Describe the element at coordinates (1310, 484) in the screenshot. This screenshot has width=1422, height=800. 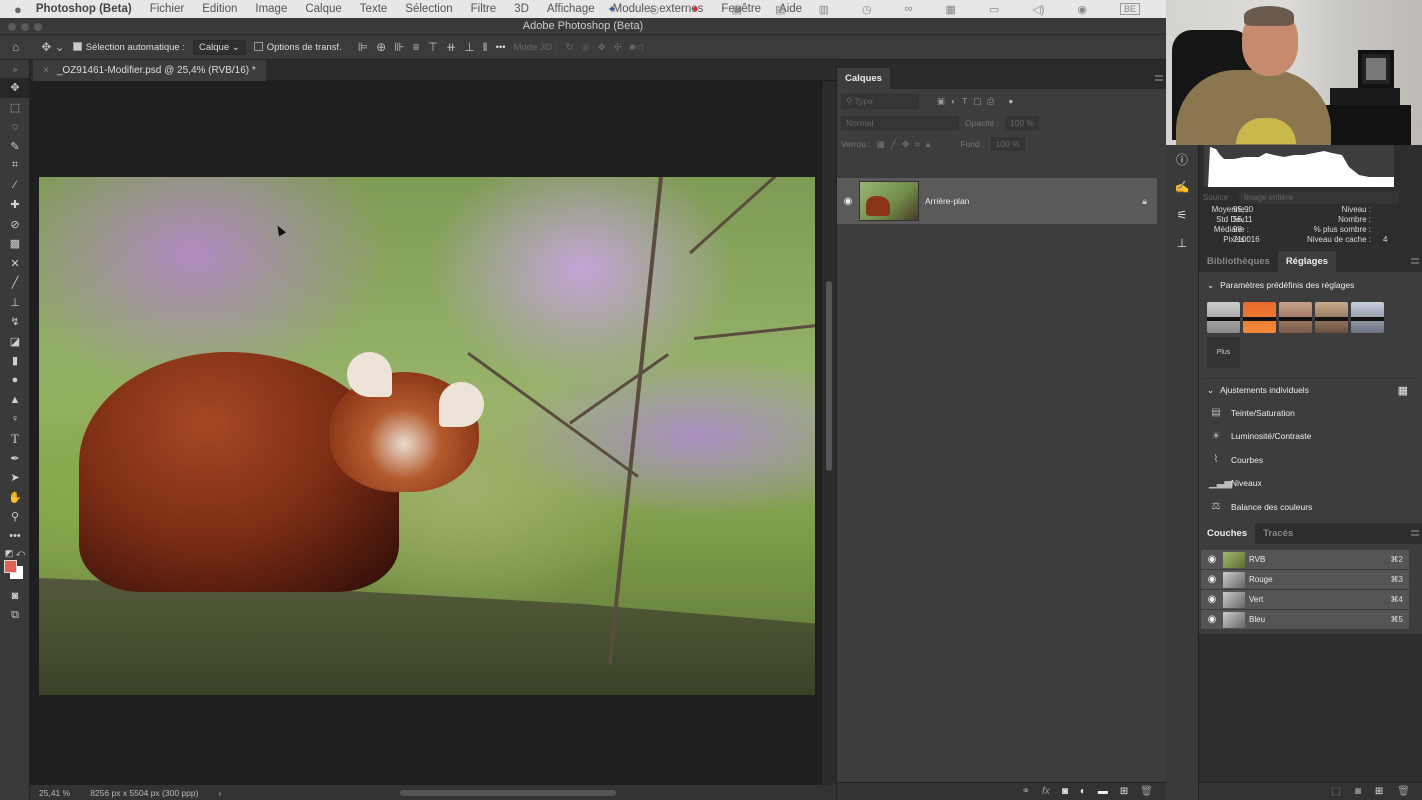
I see `adjustment-levels: ▁▃▅ Niveaux` at that location.